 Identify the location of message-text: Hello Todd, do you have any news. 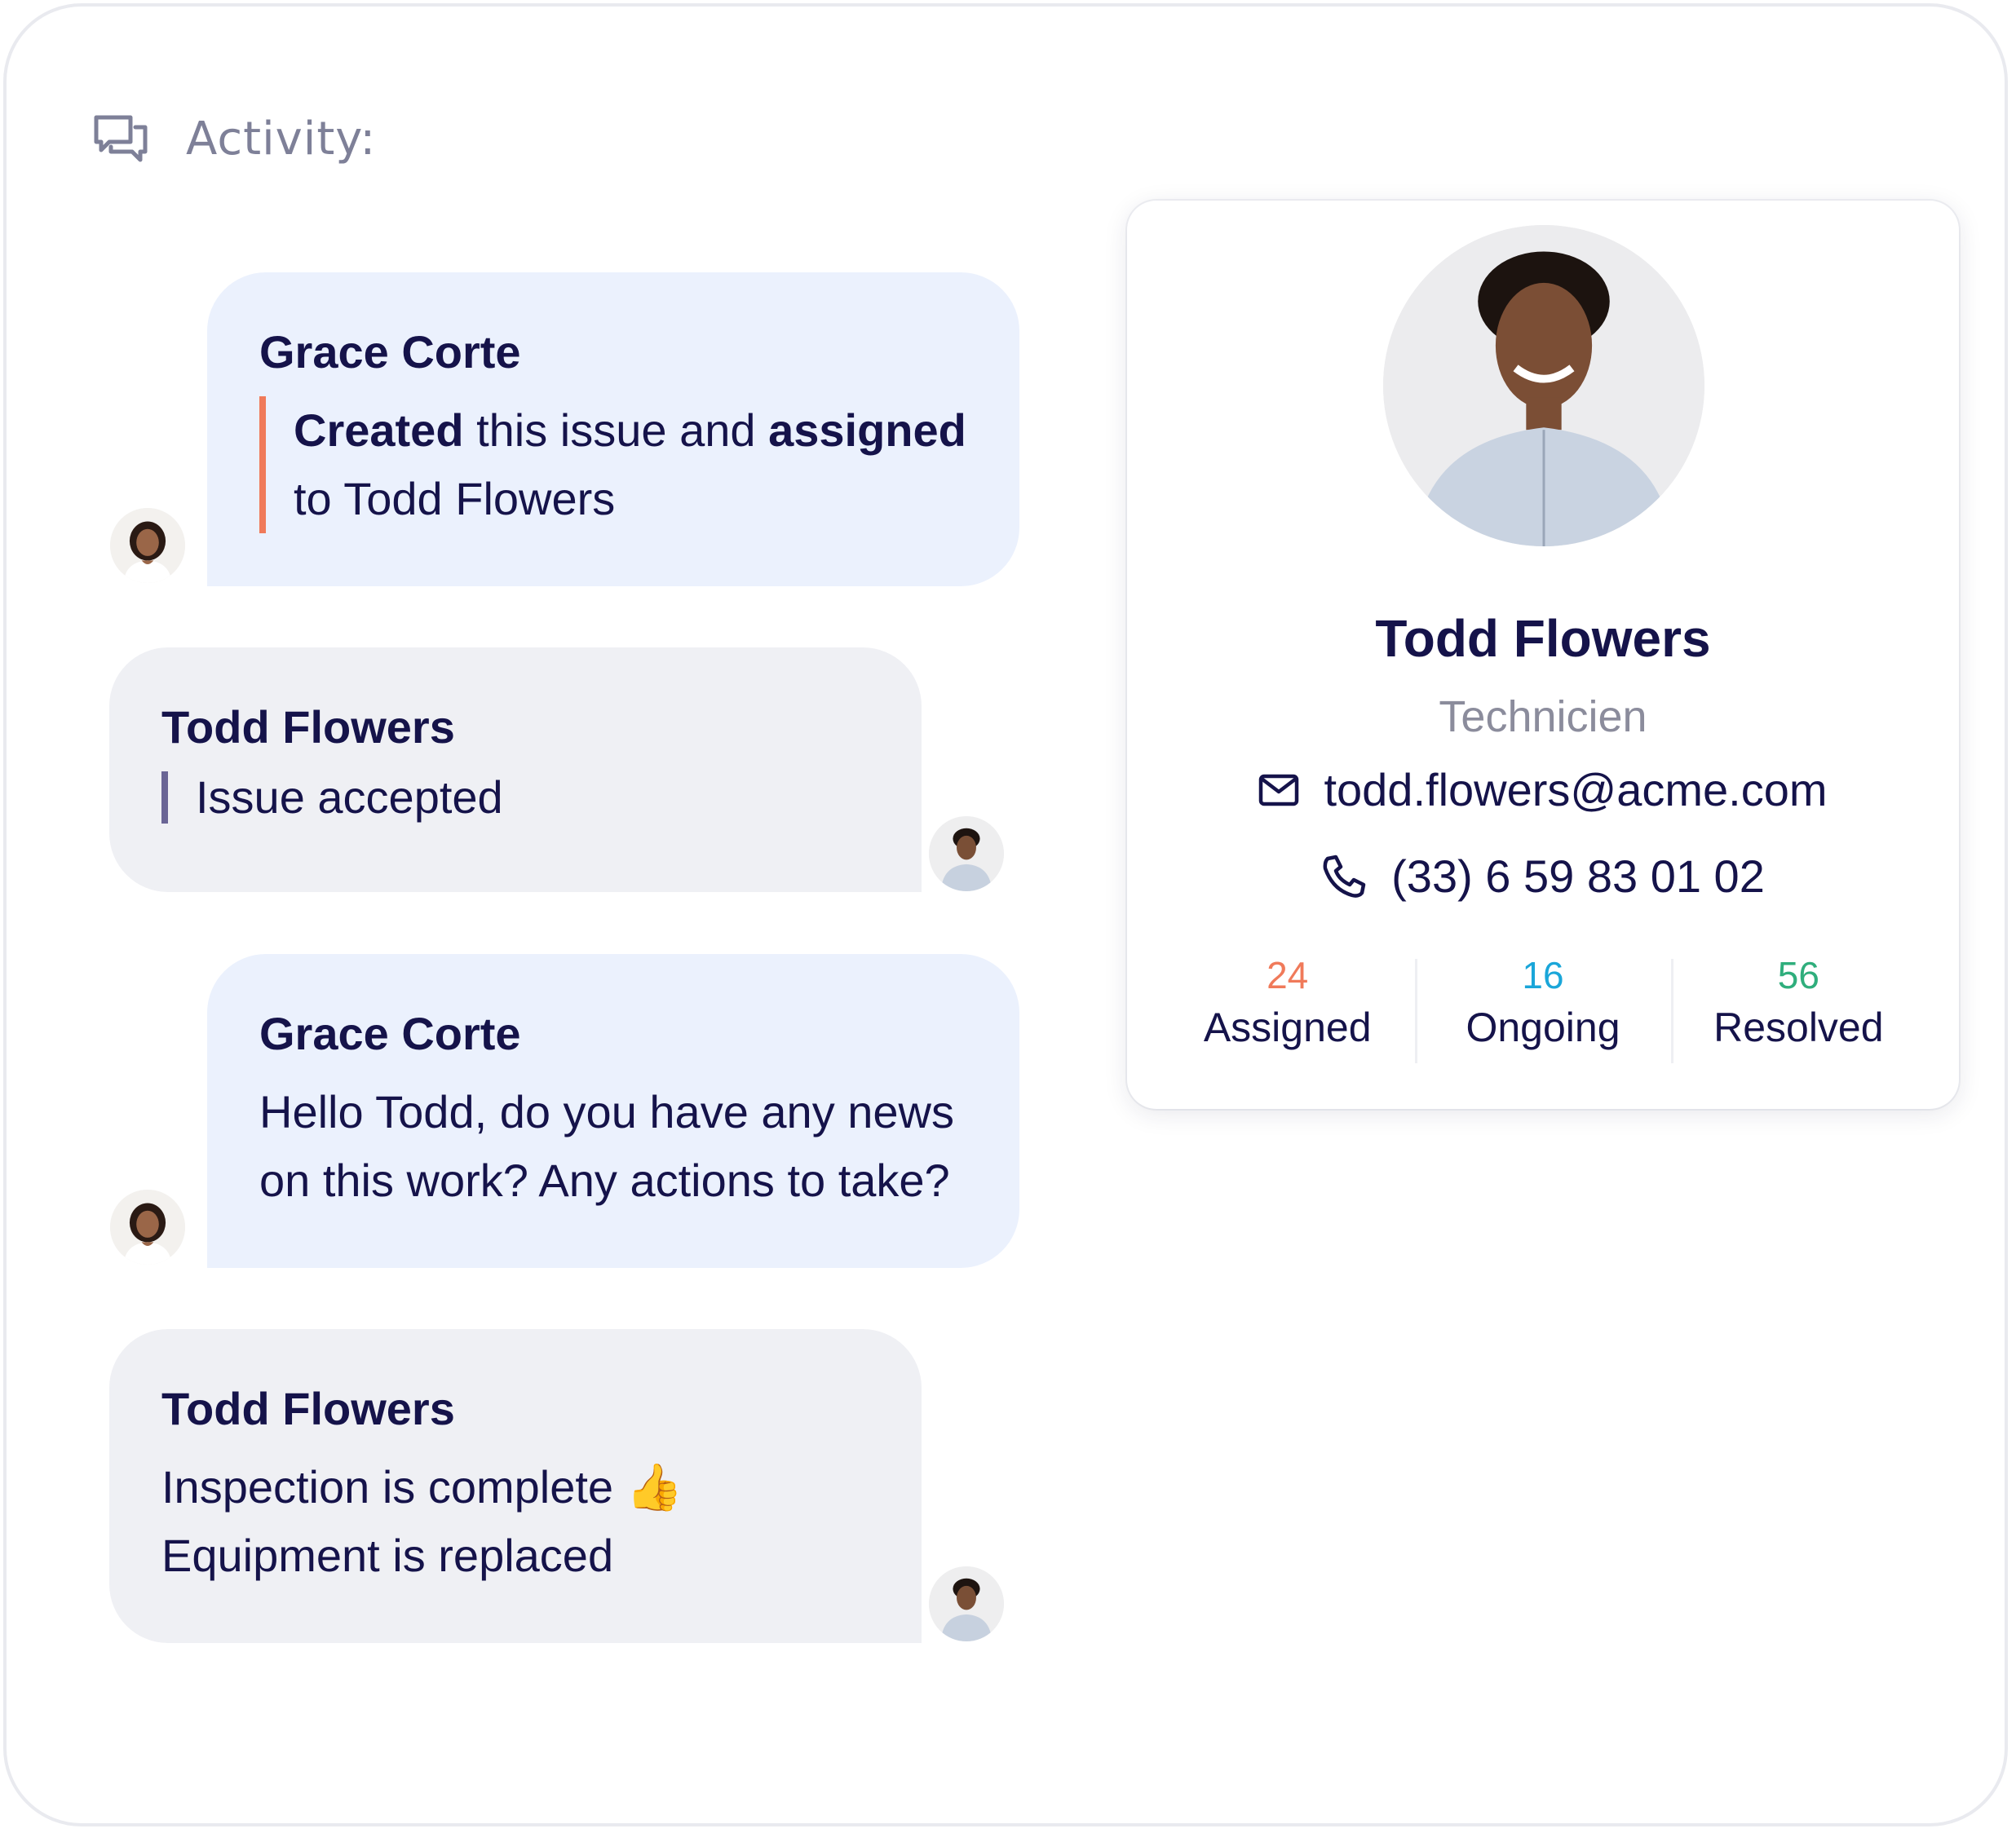
(606, 1111).